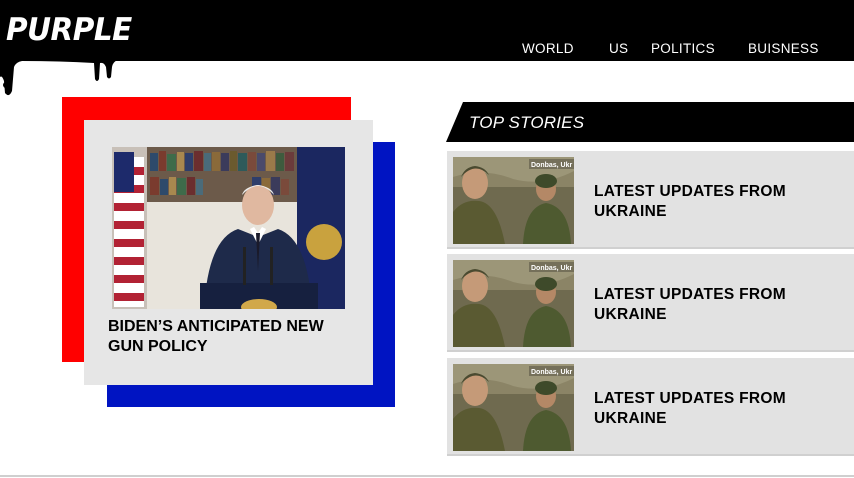 Image resolution: width=854 pixels, height=478 pixels. Describe the element at coordinates (683, 48) in the screenshot. I see `nav-politics: POLITICS` at that location.